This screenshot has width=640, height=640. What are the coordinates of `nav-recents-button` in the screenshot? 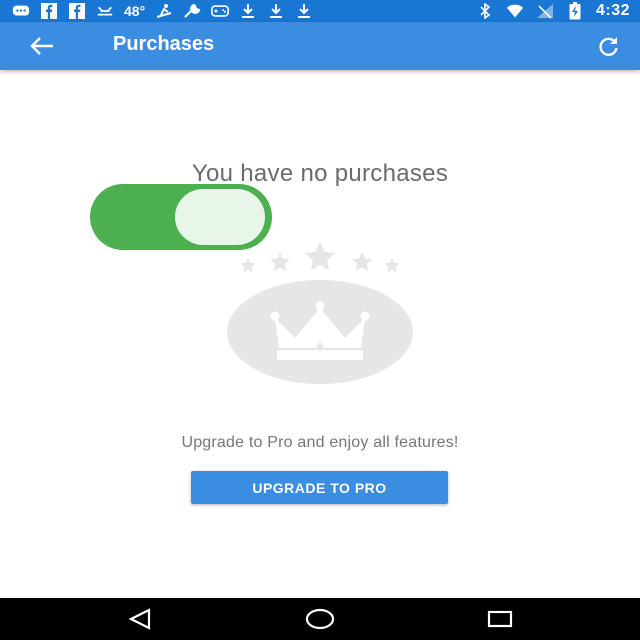 It's located at (500, 619).